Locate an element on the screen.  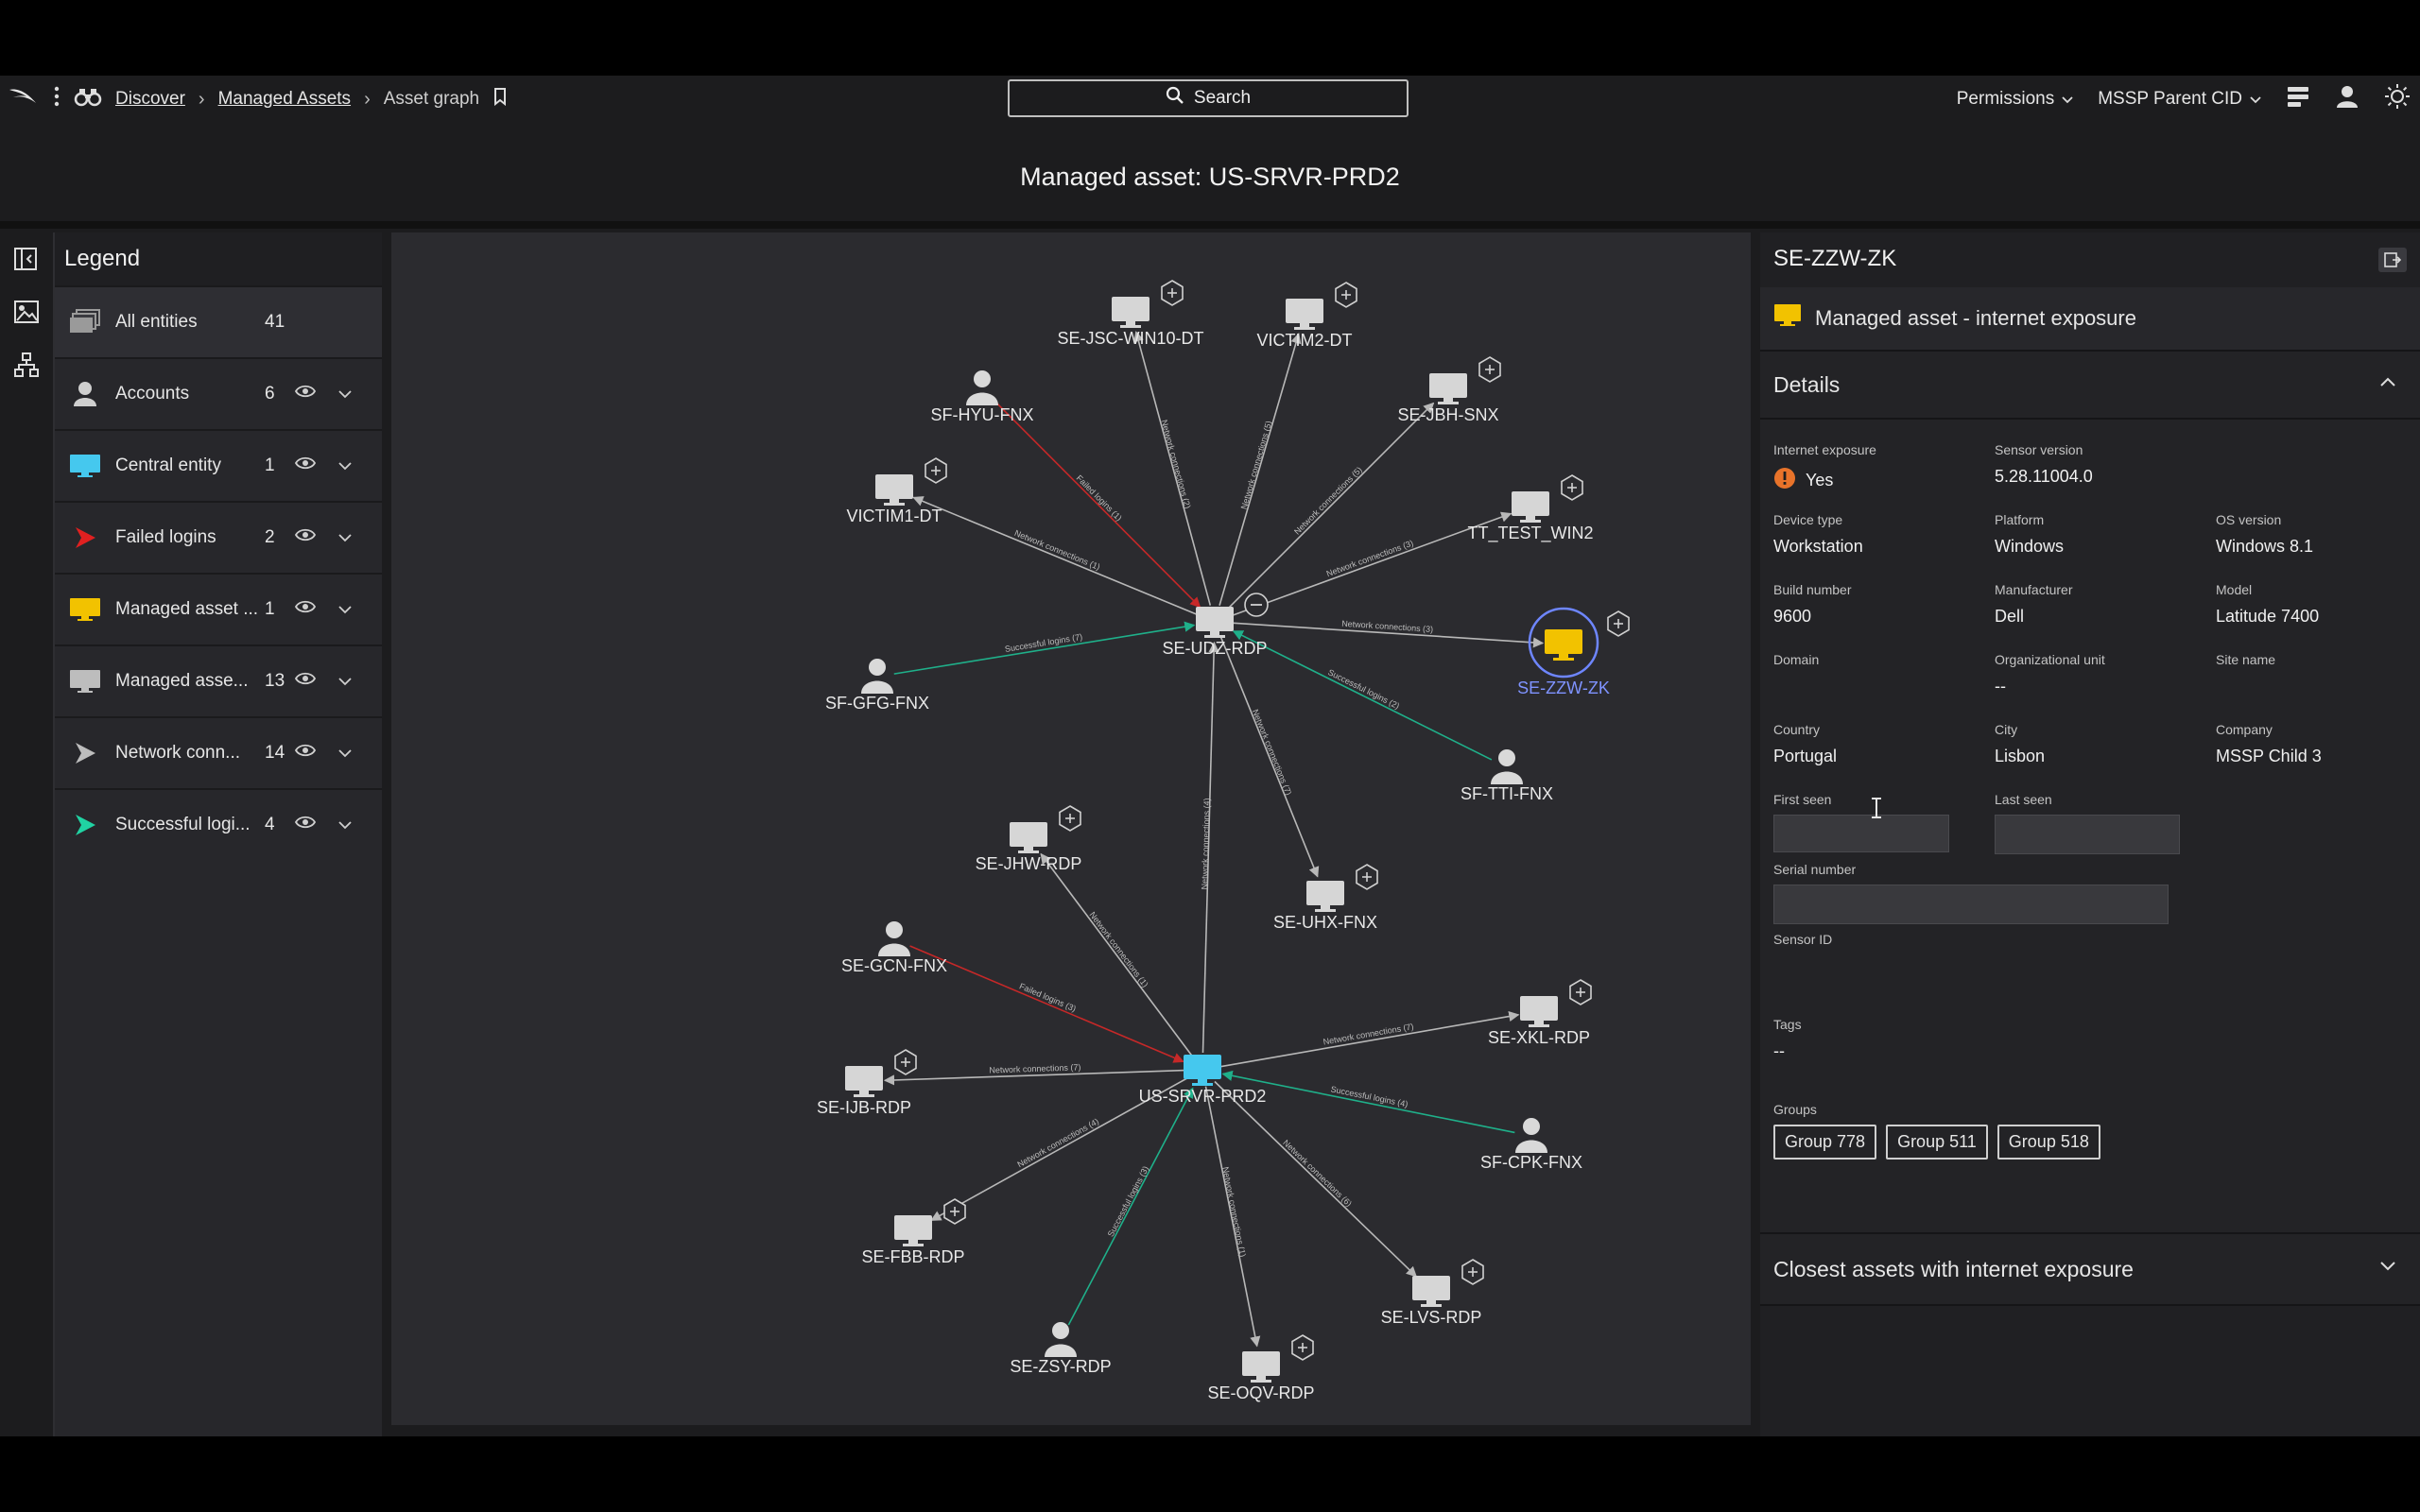
graph-node: SE-ZSY-RDP is located at coordinates (1061, 1349).